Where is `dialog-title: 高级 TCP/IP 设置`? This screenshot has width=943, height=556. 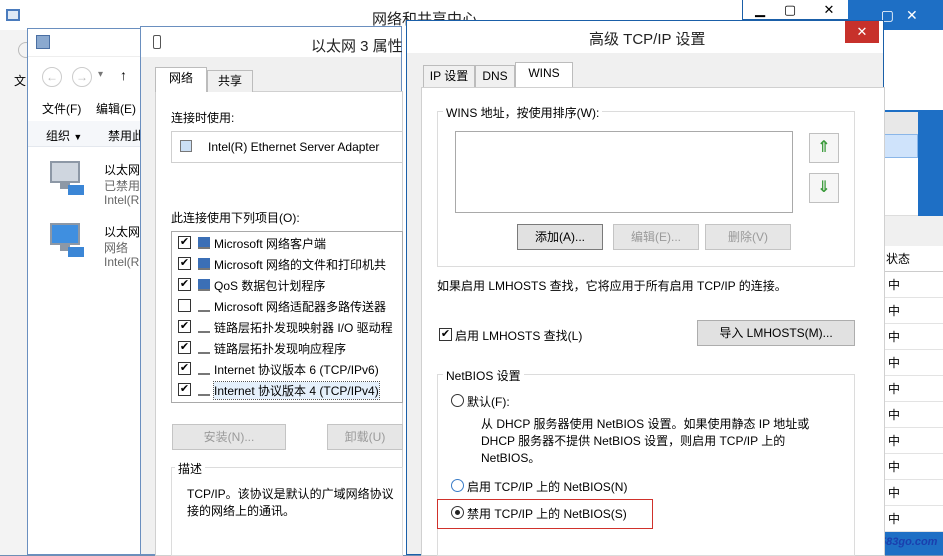
dialog-title: 高级 TCP/IP 设置 is located at coordinates (647, 39).